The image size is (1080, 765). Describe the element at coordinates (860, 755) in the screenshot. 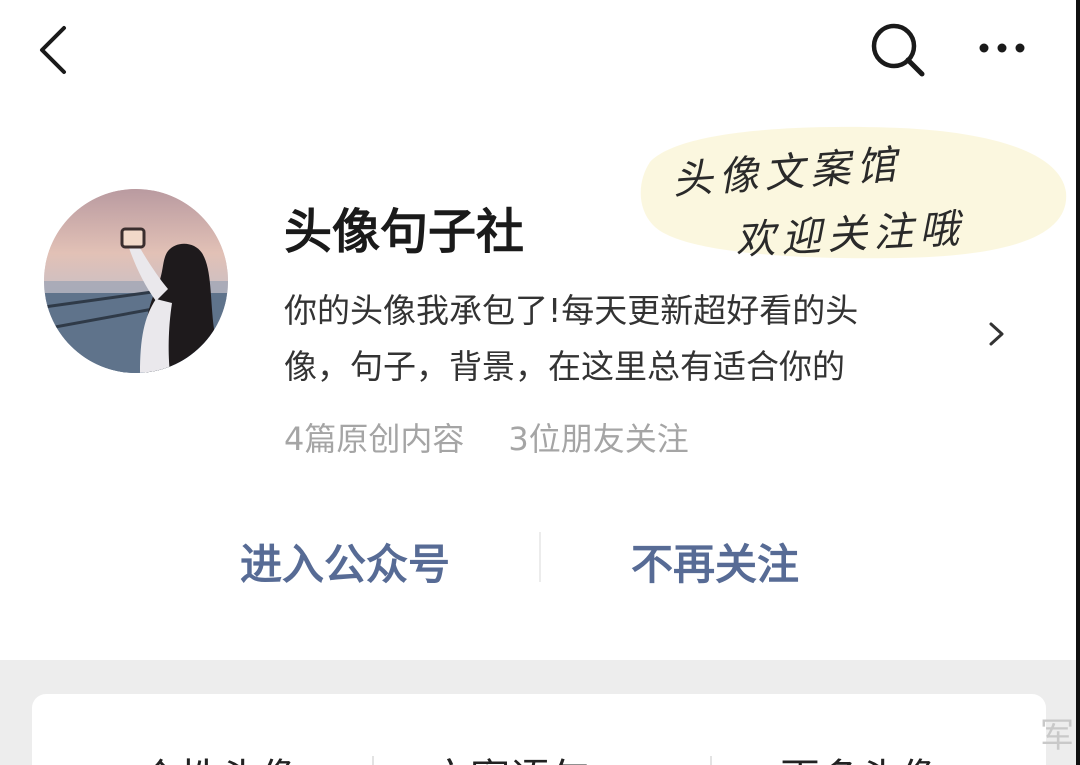

I see `menu-tab-more: 更多头像` at that location.